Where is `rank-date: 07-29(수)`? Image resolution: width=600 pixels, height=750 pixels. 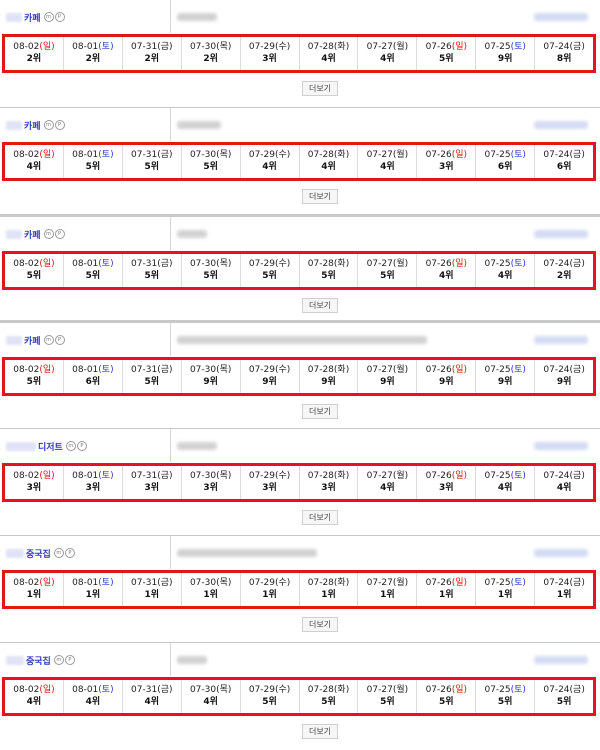
rank-date: 07-29(수) is located at coordinates (270, 690).